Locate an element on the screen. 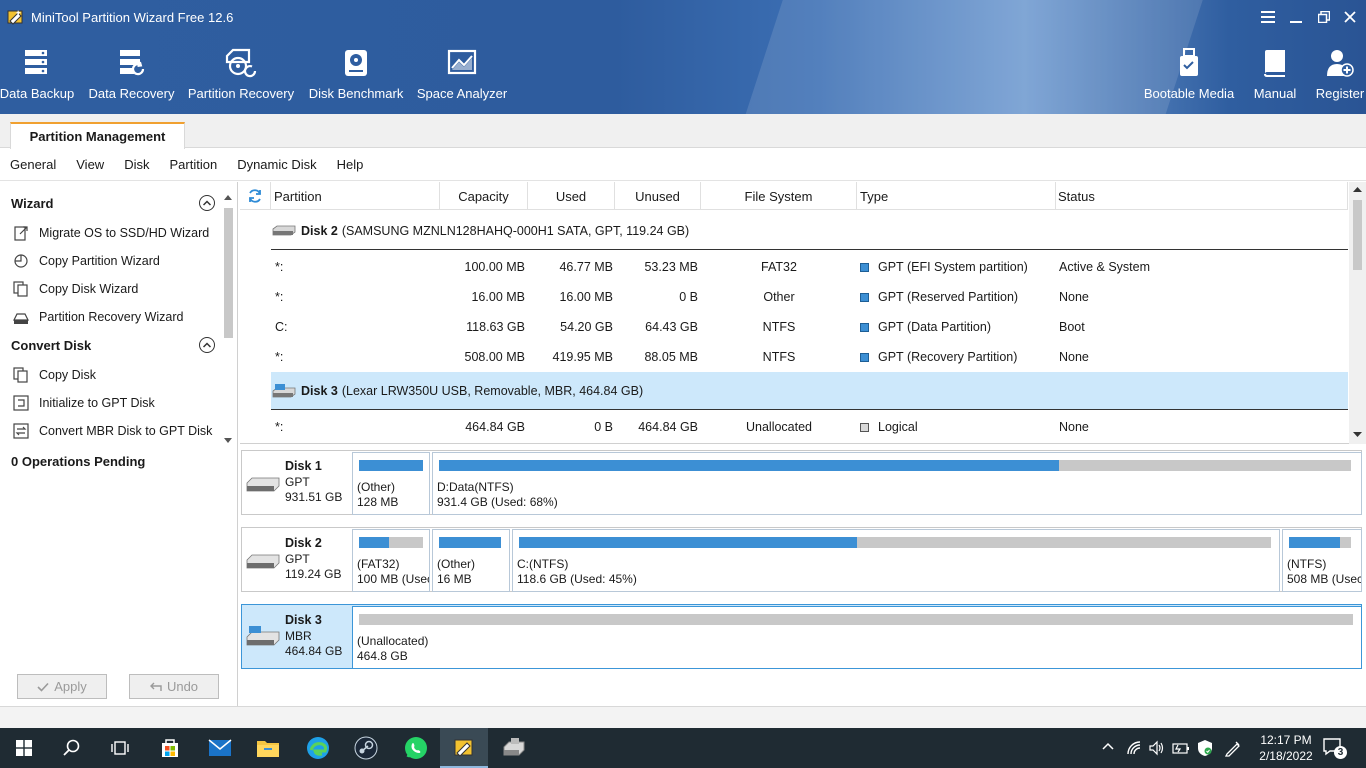 The width and height of the screenshot is (1366, 768). clock: 12:17 PM 2/18/2022 is located at coordinates (1286, 748).